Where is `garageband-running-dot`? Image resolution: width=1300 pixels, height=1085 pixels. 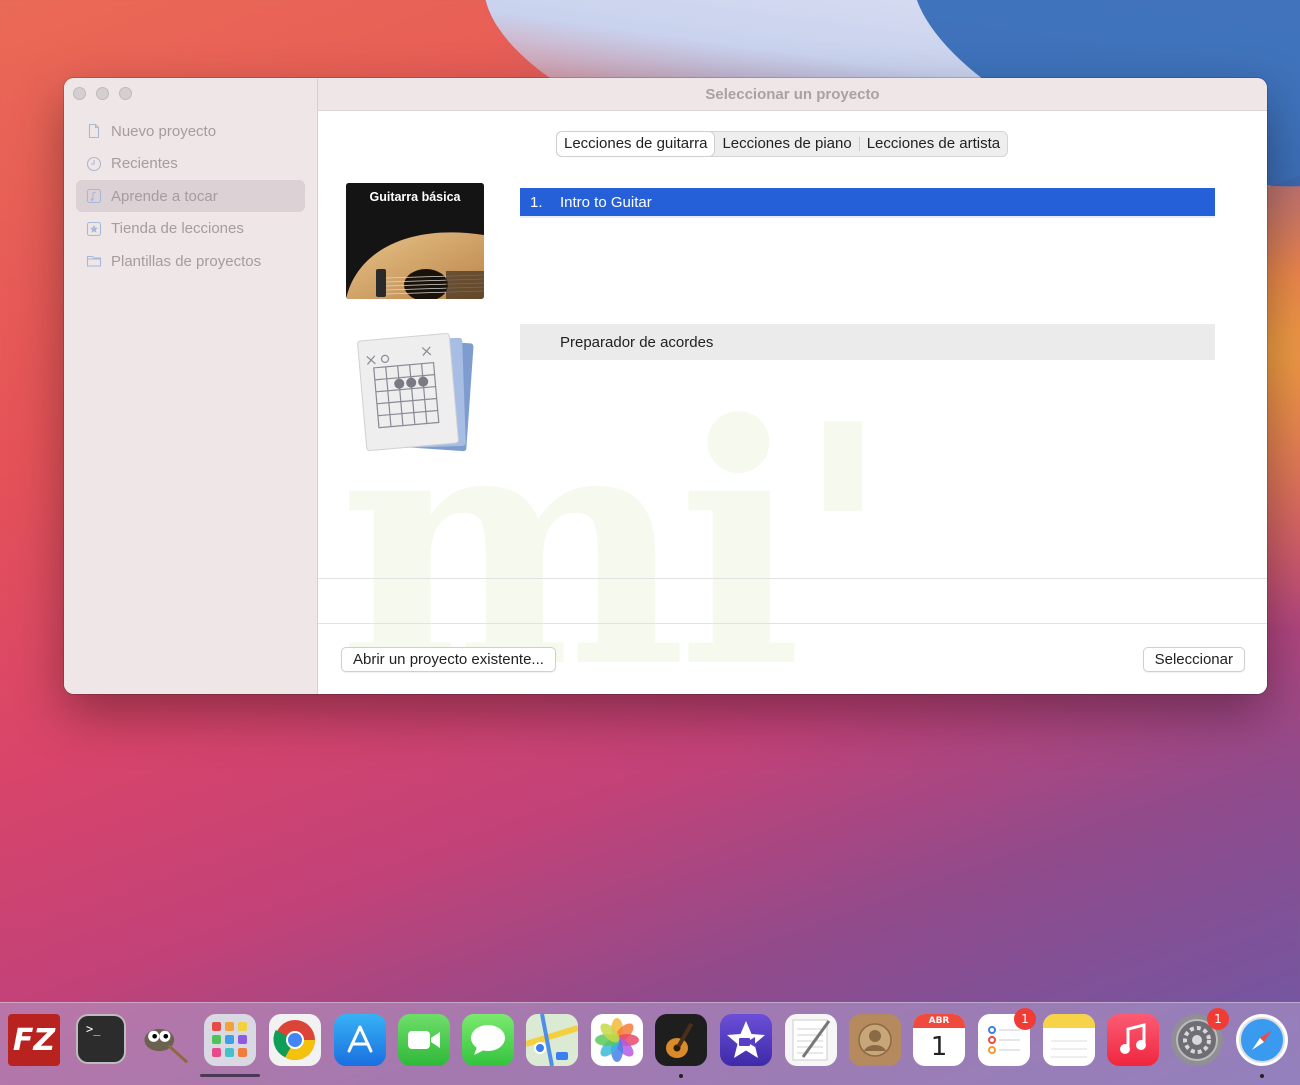 garageband-running-dot is located at coordinates (681, 1076).